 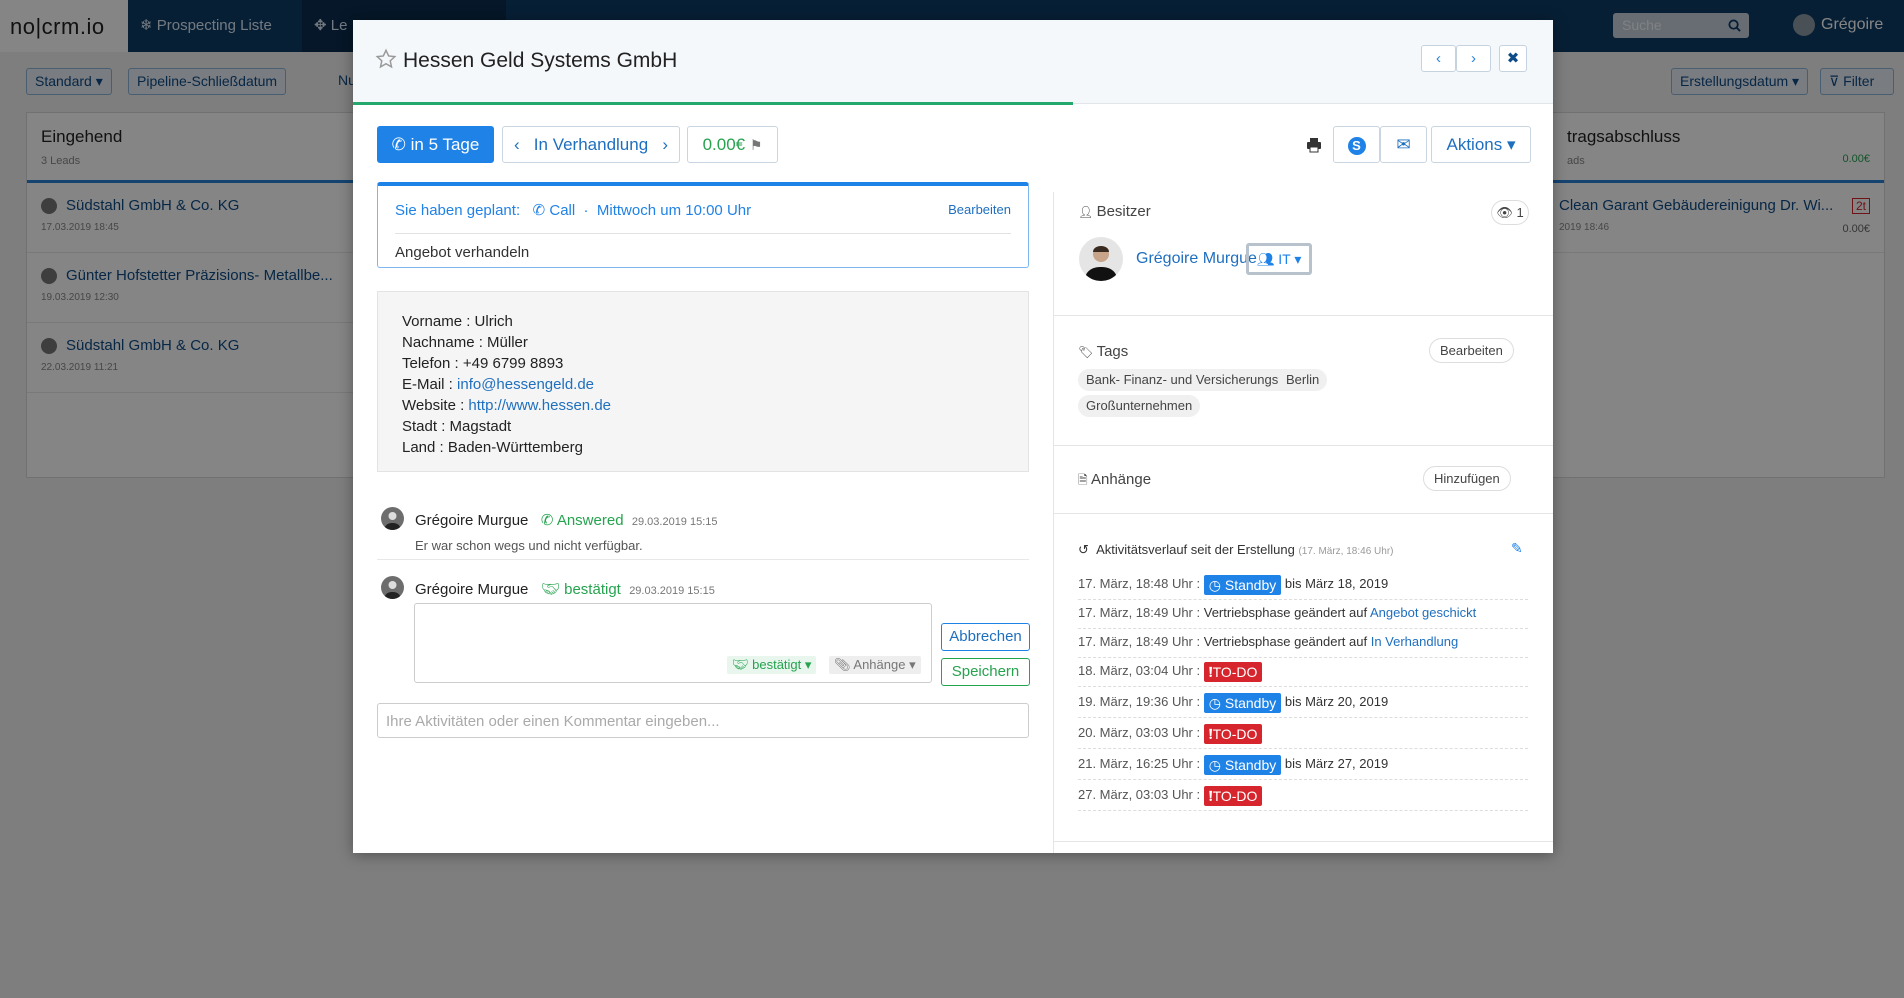 I want to click on file-icon: 🗎, so click(x=1084, y=480).